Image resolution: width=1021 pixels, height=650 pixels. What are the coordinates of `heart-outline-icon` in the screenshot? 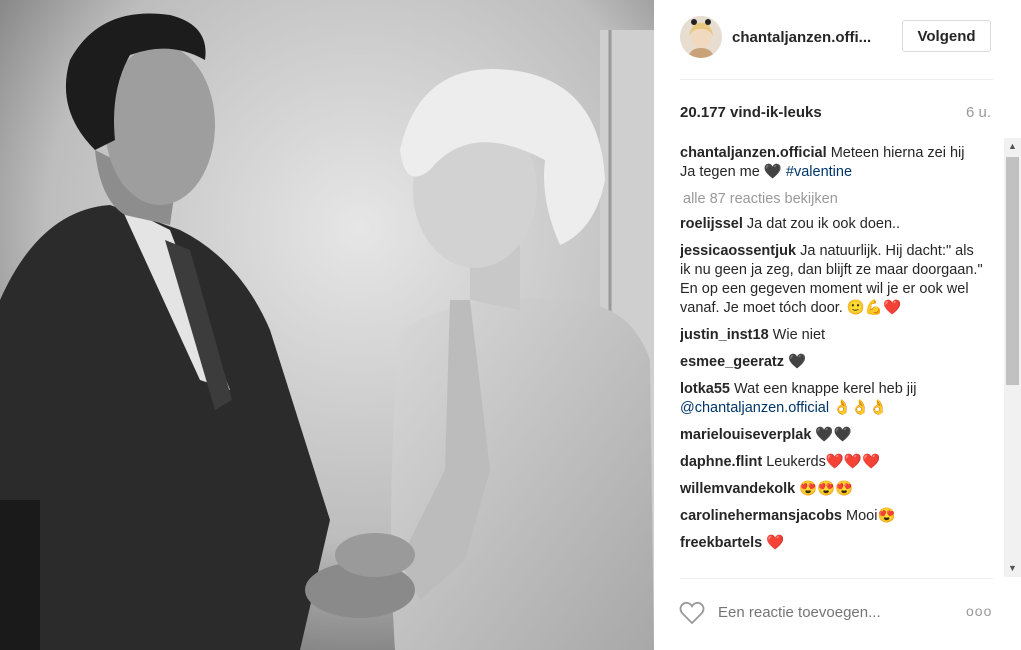 It's located at (692, 613).